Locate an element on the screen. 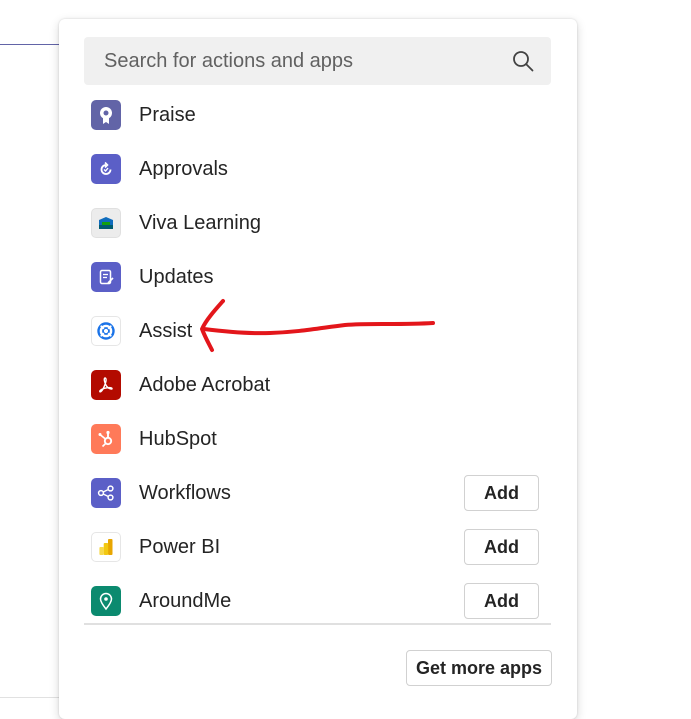 The image size is (691, 719). list-divider is located at coordinates (317, 624).